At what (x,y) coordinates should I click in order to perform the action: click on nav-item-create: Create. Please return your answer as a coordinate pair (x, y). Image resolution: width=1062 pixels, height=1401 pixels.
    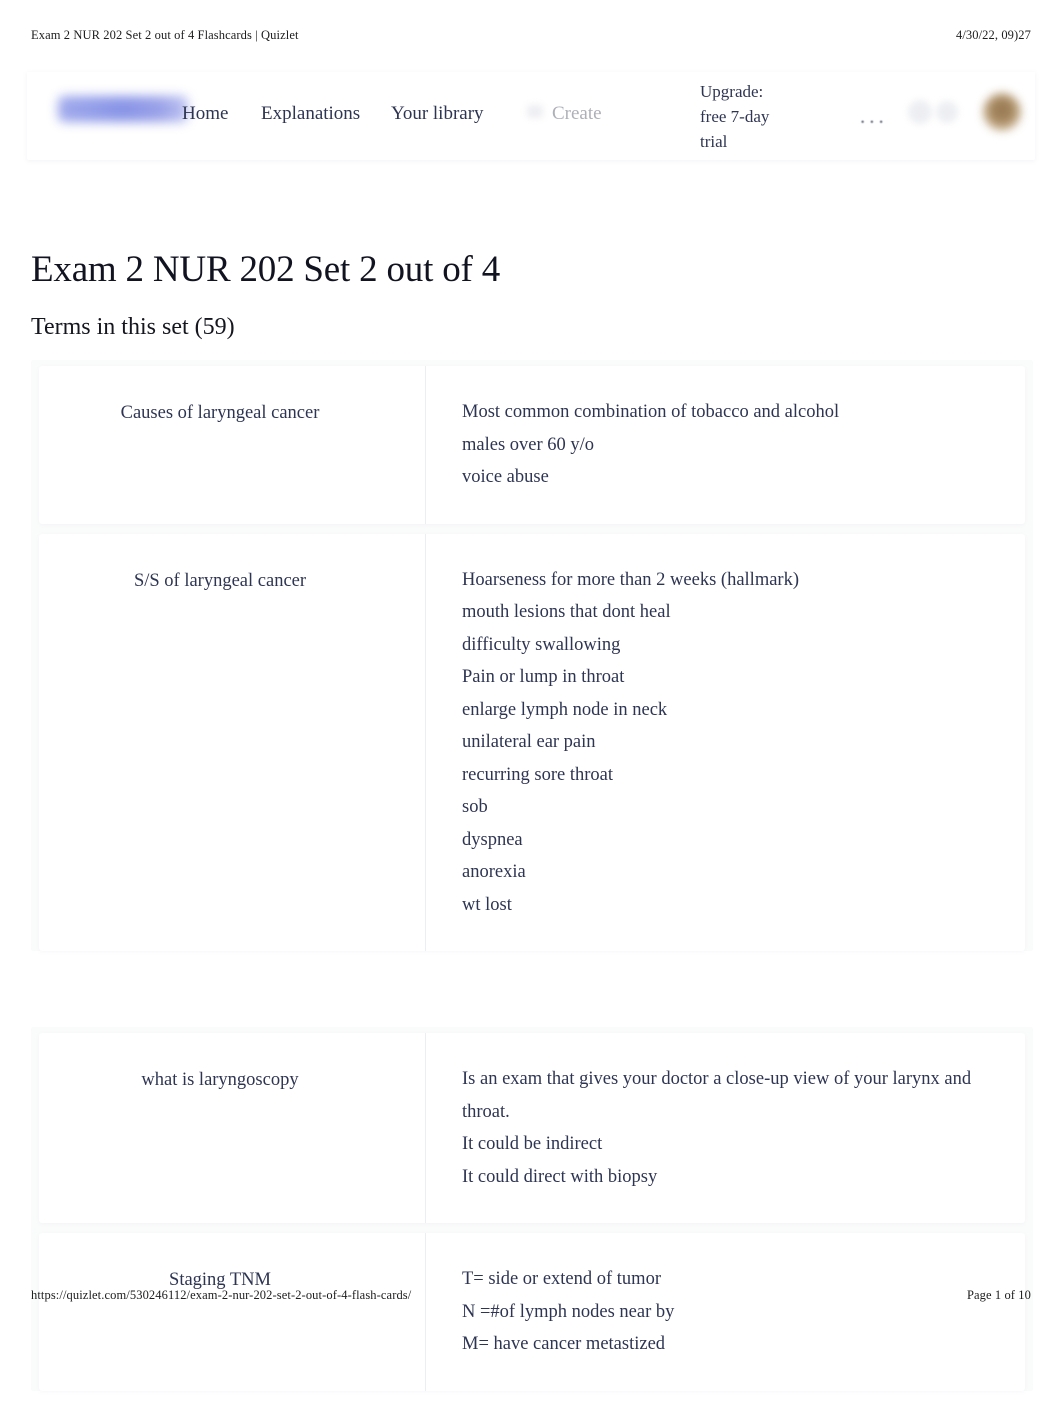
    Looking at the image, I should click on (577, 114).